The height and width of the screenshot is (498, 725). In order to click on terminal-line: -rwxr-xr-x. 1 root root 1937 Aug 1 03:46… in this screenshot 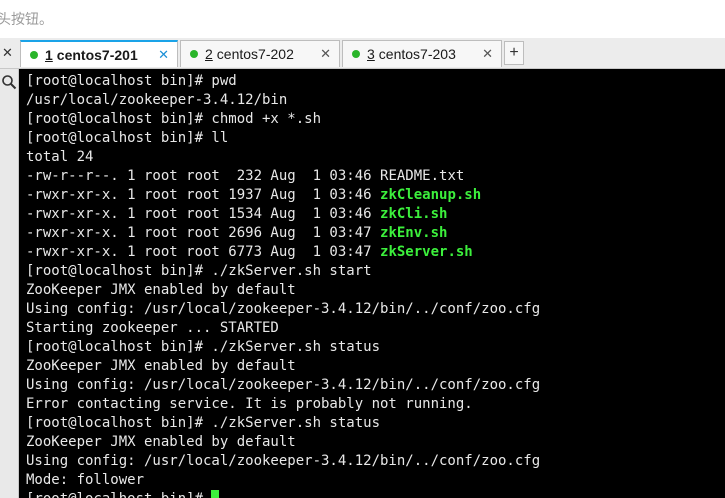, I will do `click(283, 195)`.